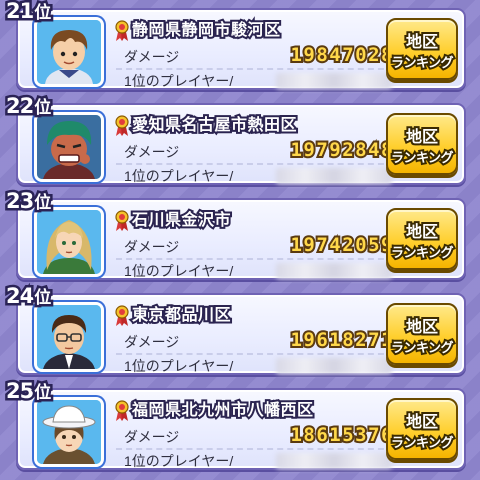 This screenshot has width=480, height=480. I want to click on damage-row: ダメージ 19618271, so click(255, 341).